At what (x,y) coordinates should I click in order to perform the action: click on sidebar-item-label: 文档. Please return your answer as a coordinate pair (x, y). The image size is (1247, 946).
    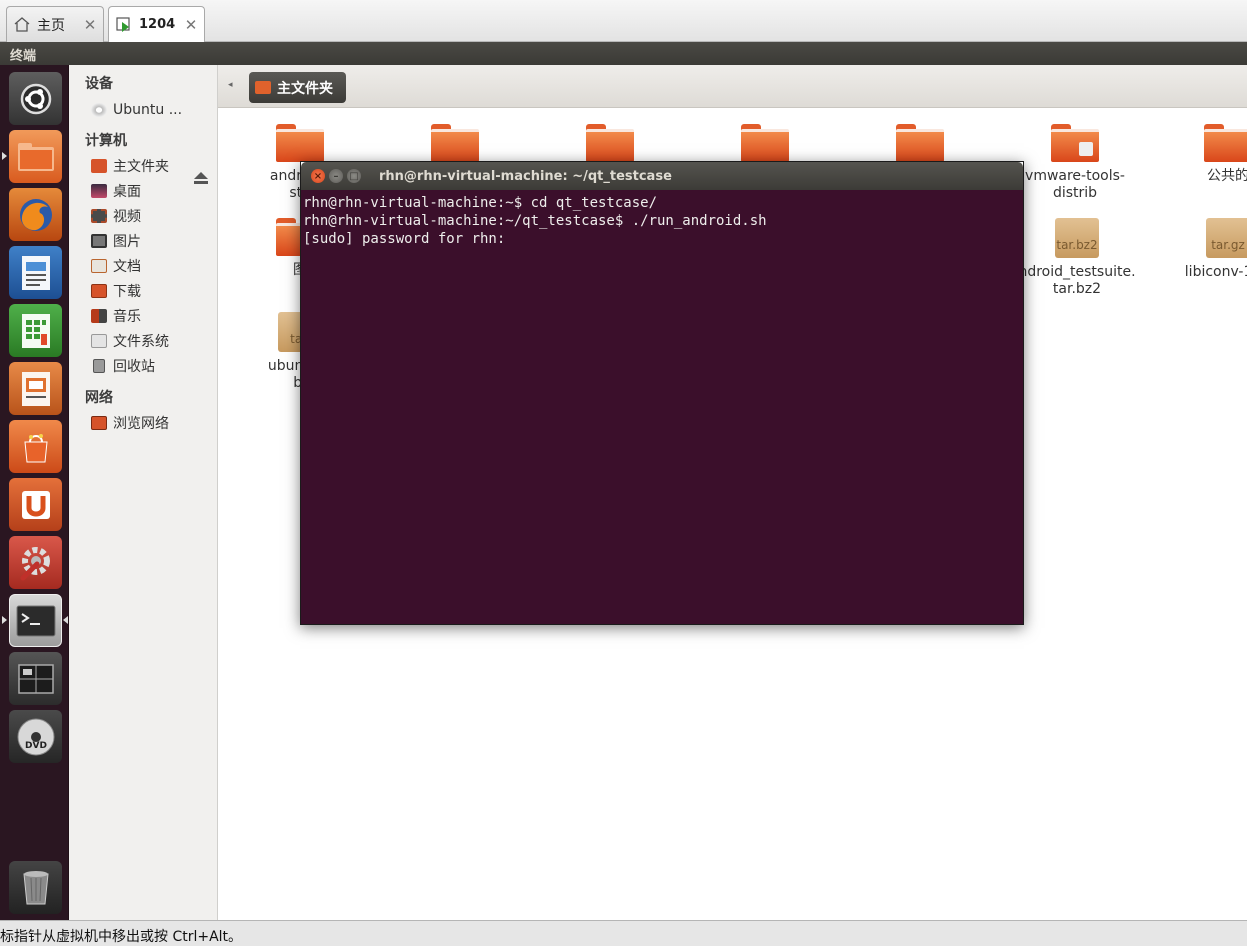
    Looking at the image, I should click on (127, 267).